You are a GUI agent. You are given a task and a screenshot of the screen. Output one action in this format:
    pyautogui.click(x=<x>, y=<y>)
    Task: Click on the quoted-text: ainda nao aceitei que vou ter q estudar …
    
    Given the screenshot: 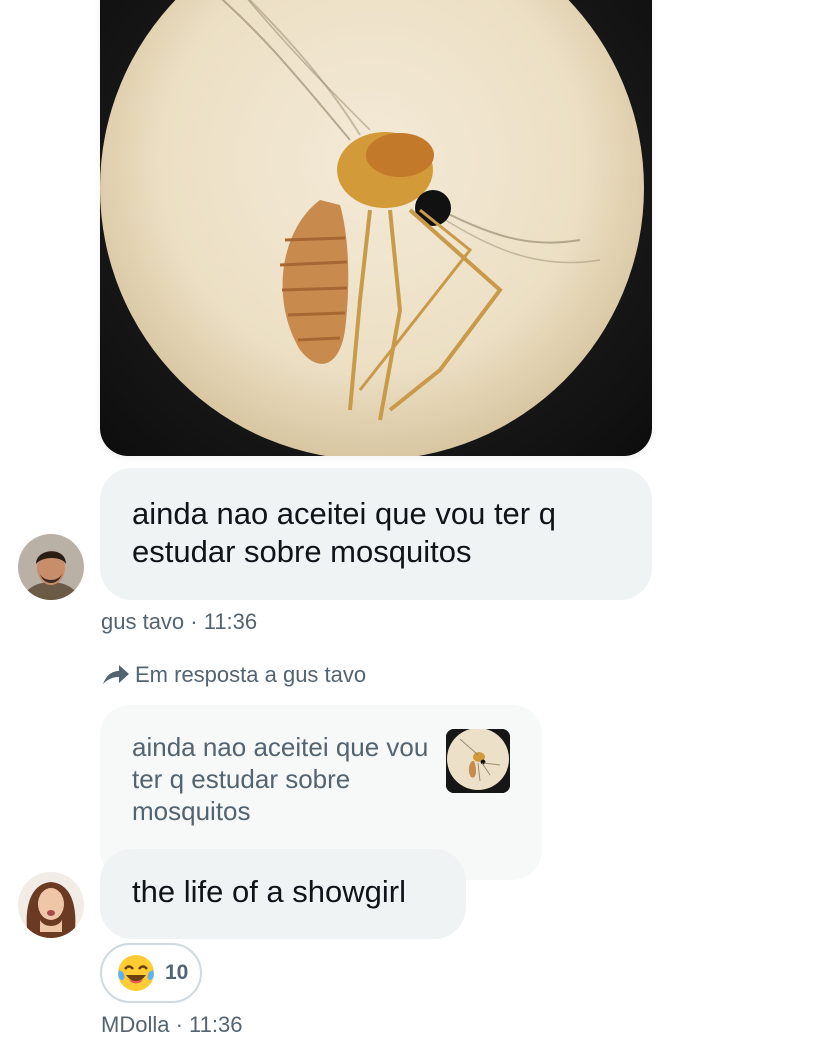 What is the action you would take?
    pyautogui.click(x=280, y=779)
    